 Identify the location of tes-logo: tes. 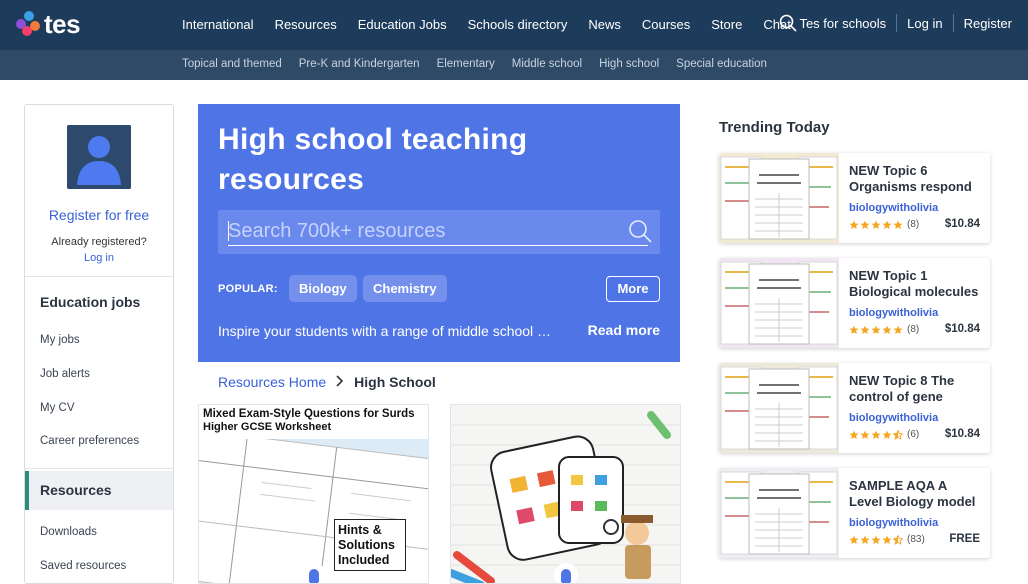
(48, 24).